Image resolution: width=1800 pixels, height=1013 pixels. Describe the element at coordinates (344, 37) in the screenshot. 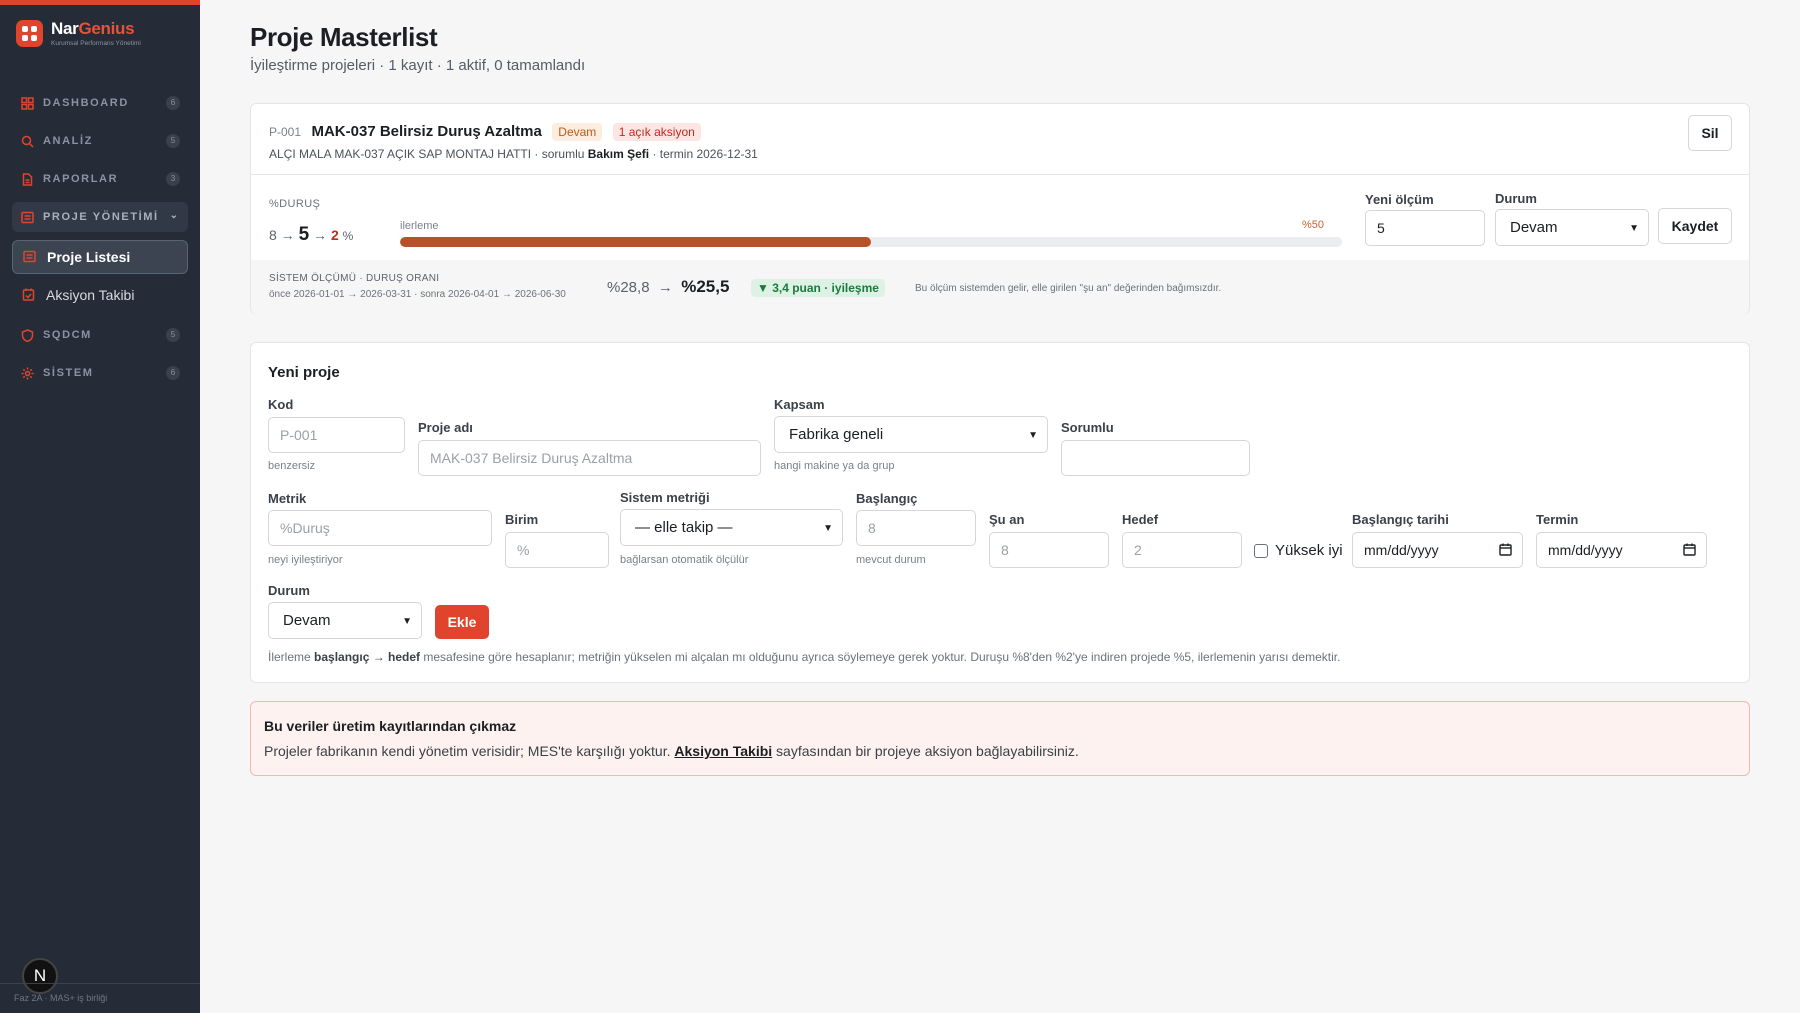

I see `page-title: Proje Masterlist` at that location.